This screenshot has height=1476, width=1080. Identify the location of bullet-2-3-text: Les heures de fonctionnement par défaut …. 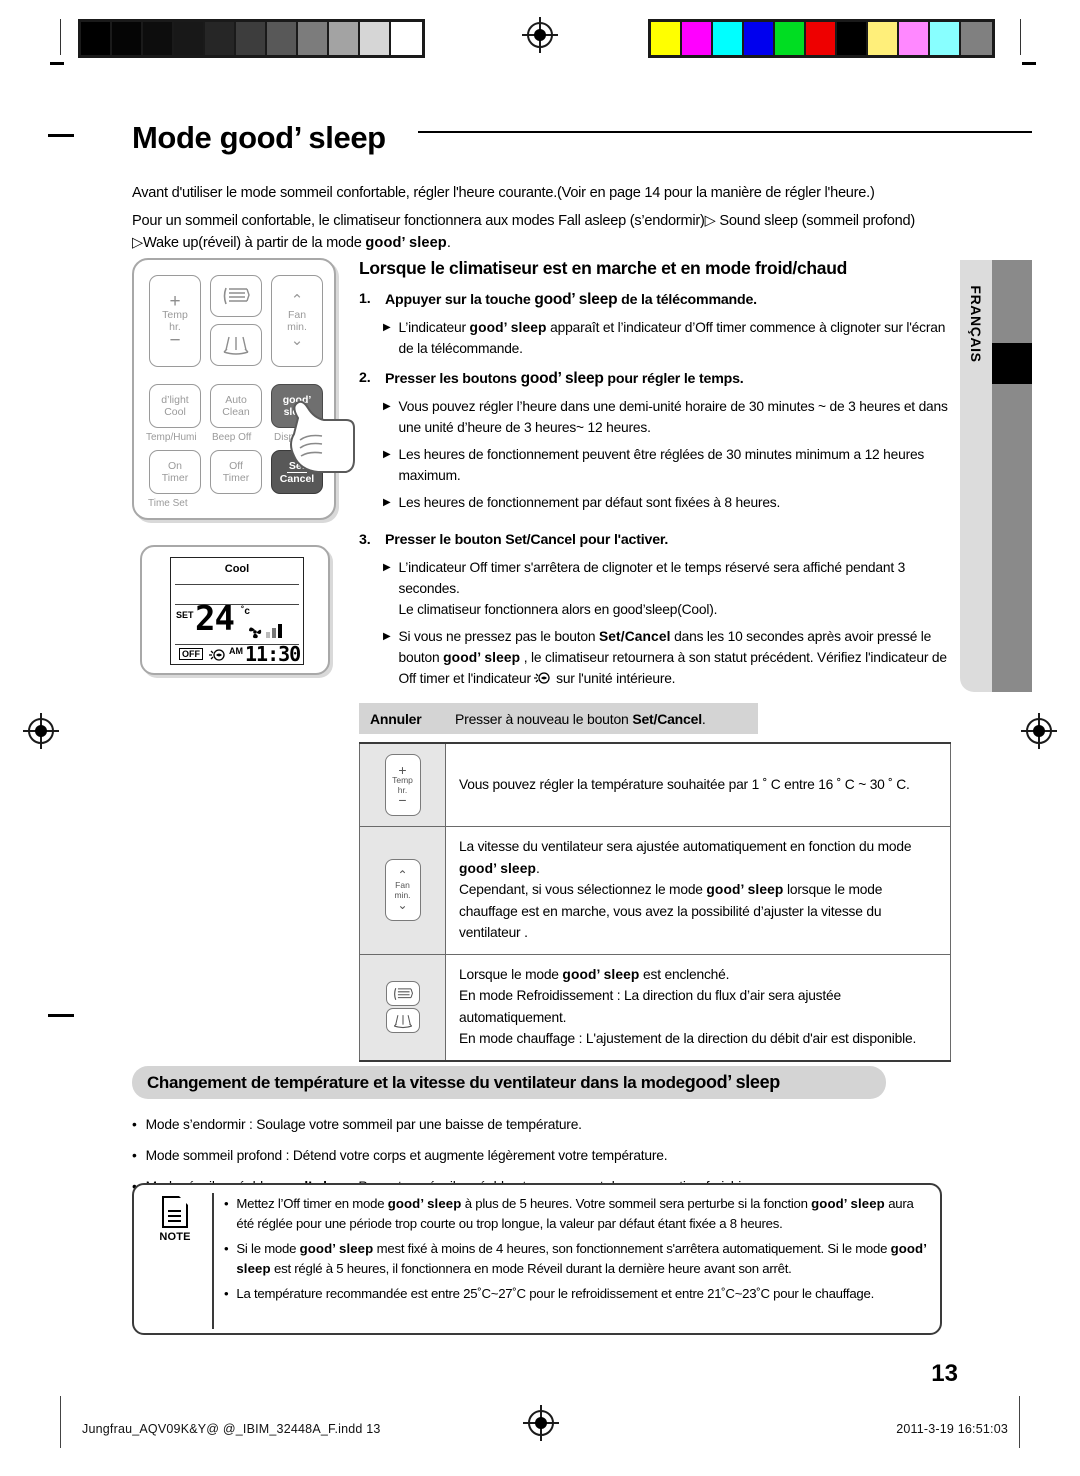
(589, 502).